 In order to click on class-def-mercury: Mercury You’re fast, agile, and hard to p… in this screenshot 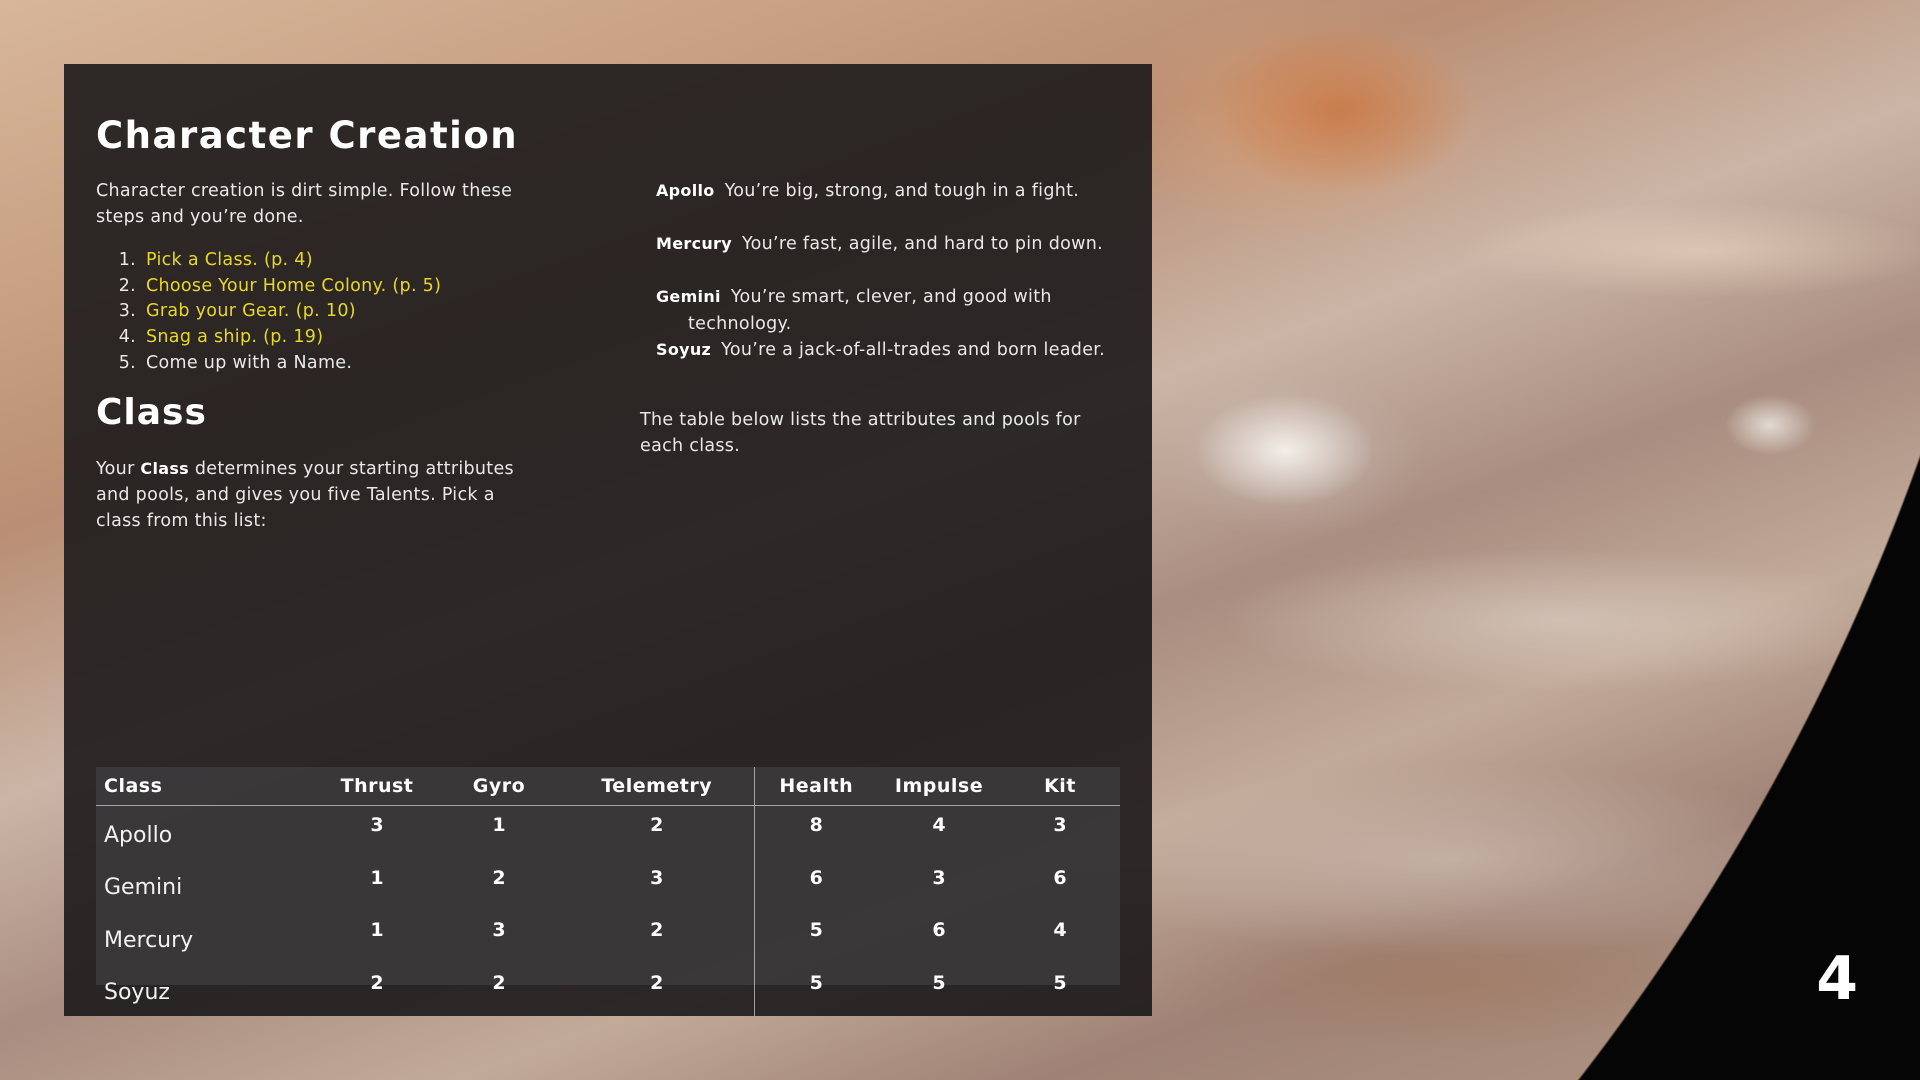, I will do `click(879, 244)`.